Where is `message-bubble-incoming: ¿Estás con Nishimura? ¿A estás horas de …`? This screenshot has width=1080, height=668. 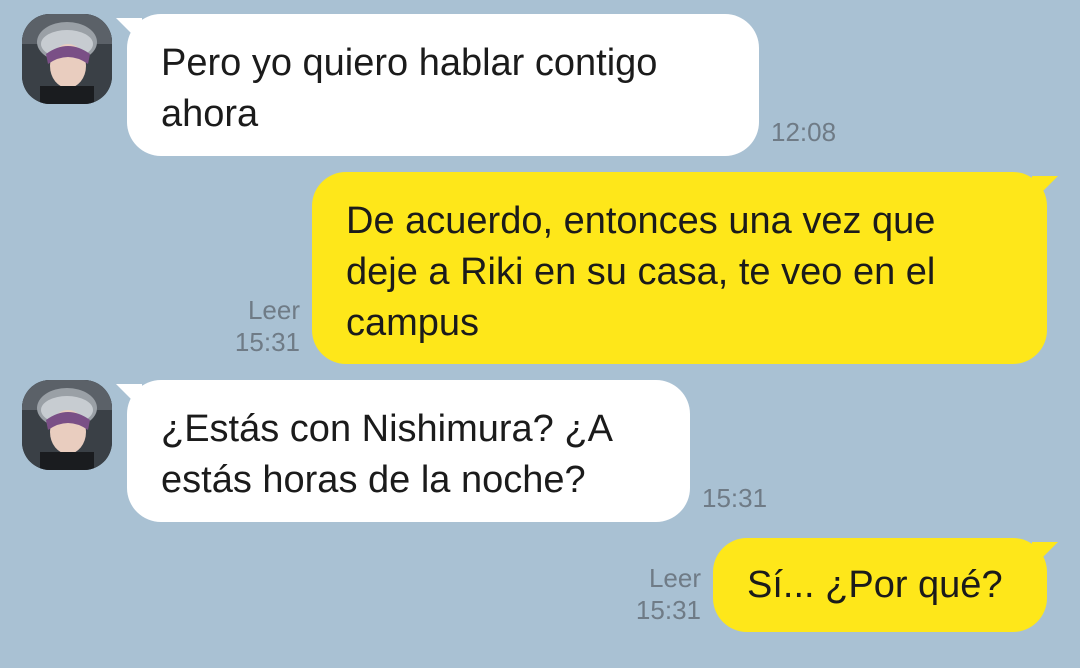
message-bubble-incoming: ¿Estás con Nishimura? ¿A estás horas de … is located at coordinates (408, 451).